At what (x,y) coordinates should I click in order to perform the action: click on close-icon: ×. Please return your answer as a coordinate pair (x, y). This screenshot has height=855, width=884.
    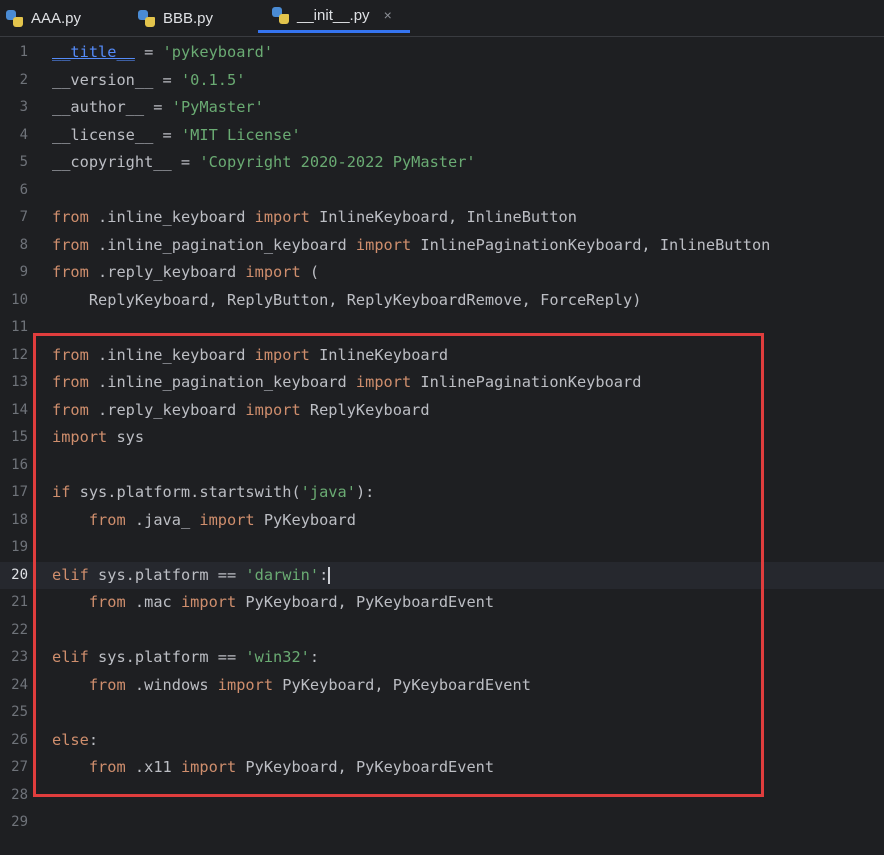
    Looking at the image, I should click on (388, 15).